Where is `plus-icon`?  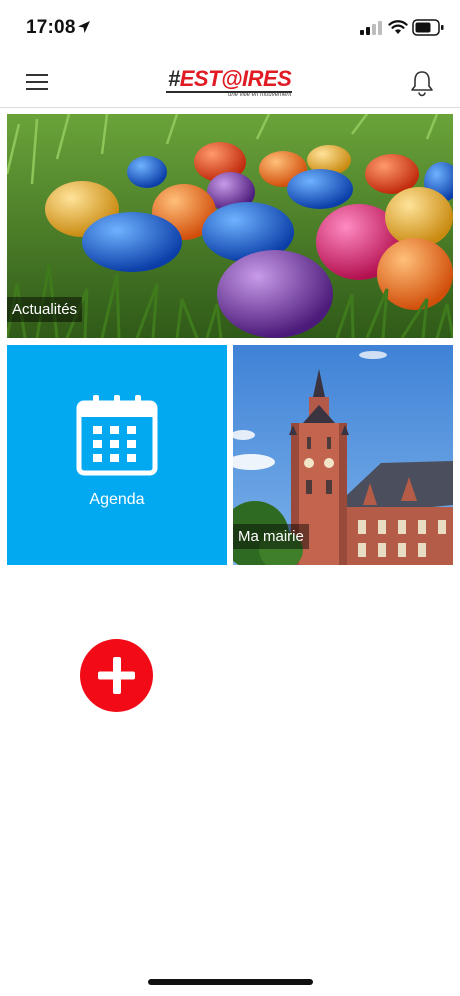 plus-icon is located at coordinates (116, 675).